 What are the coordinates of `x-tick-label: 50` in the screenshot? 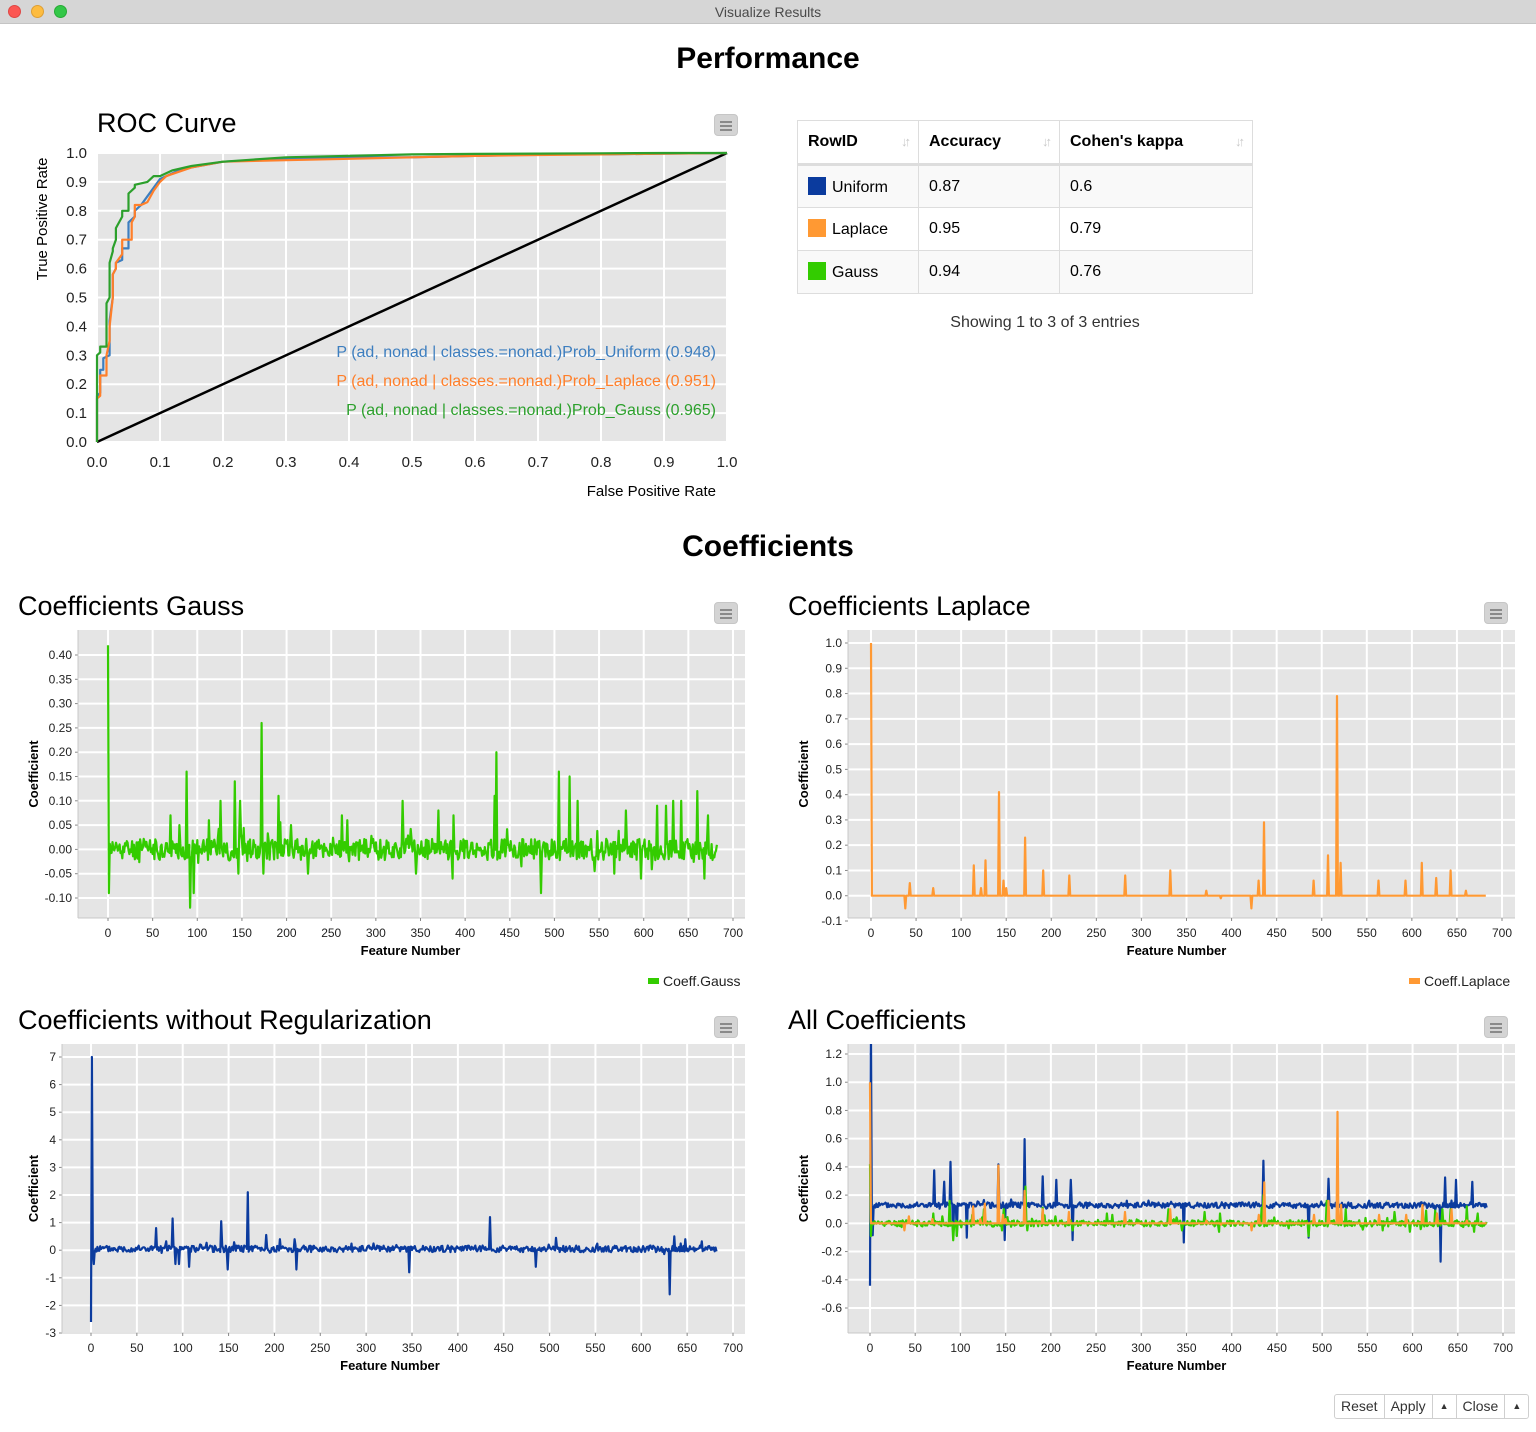 It's located at (916, 933).